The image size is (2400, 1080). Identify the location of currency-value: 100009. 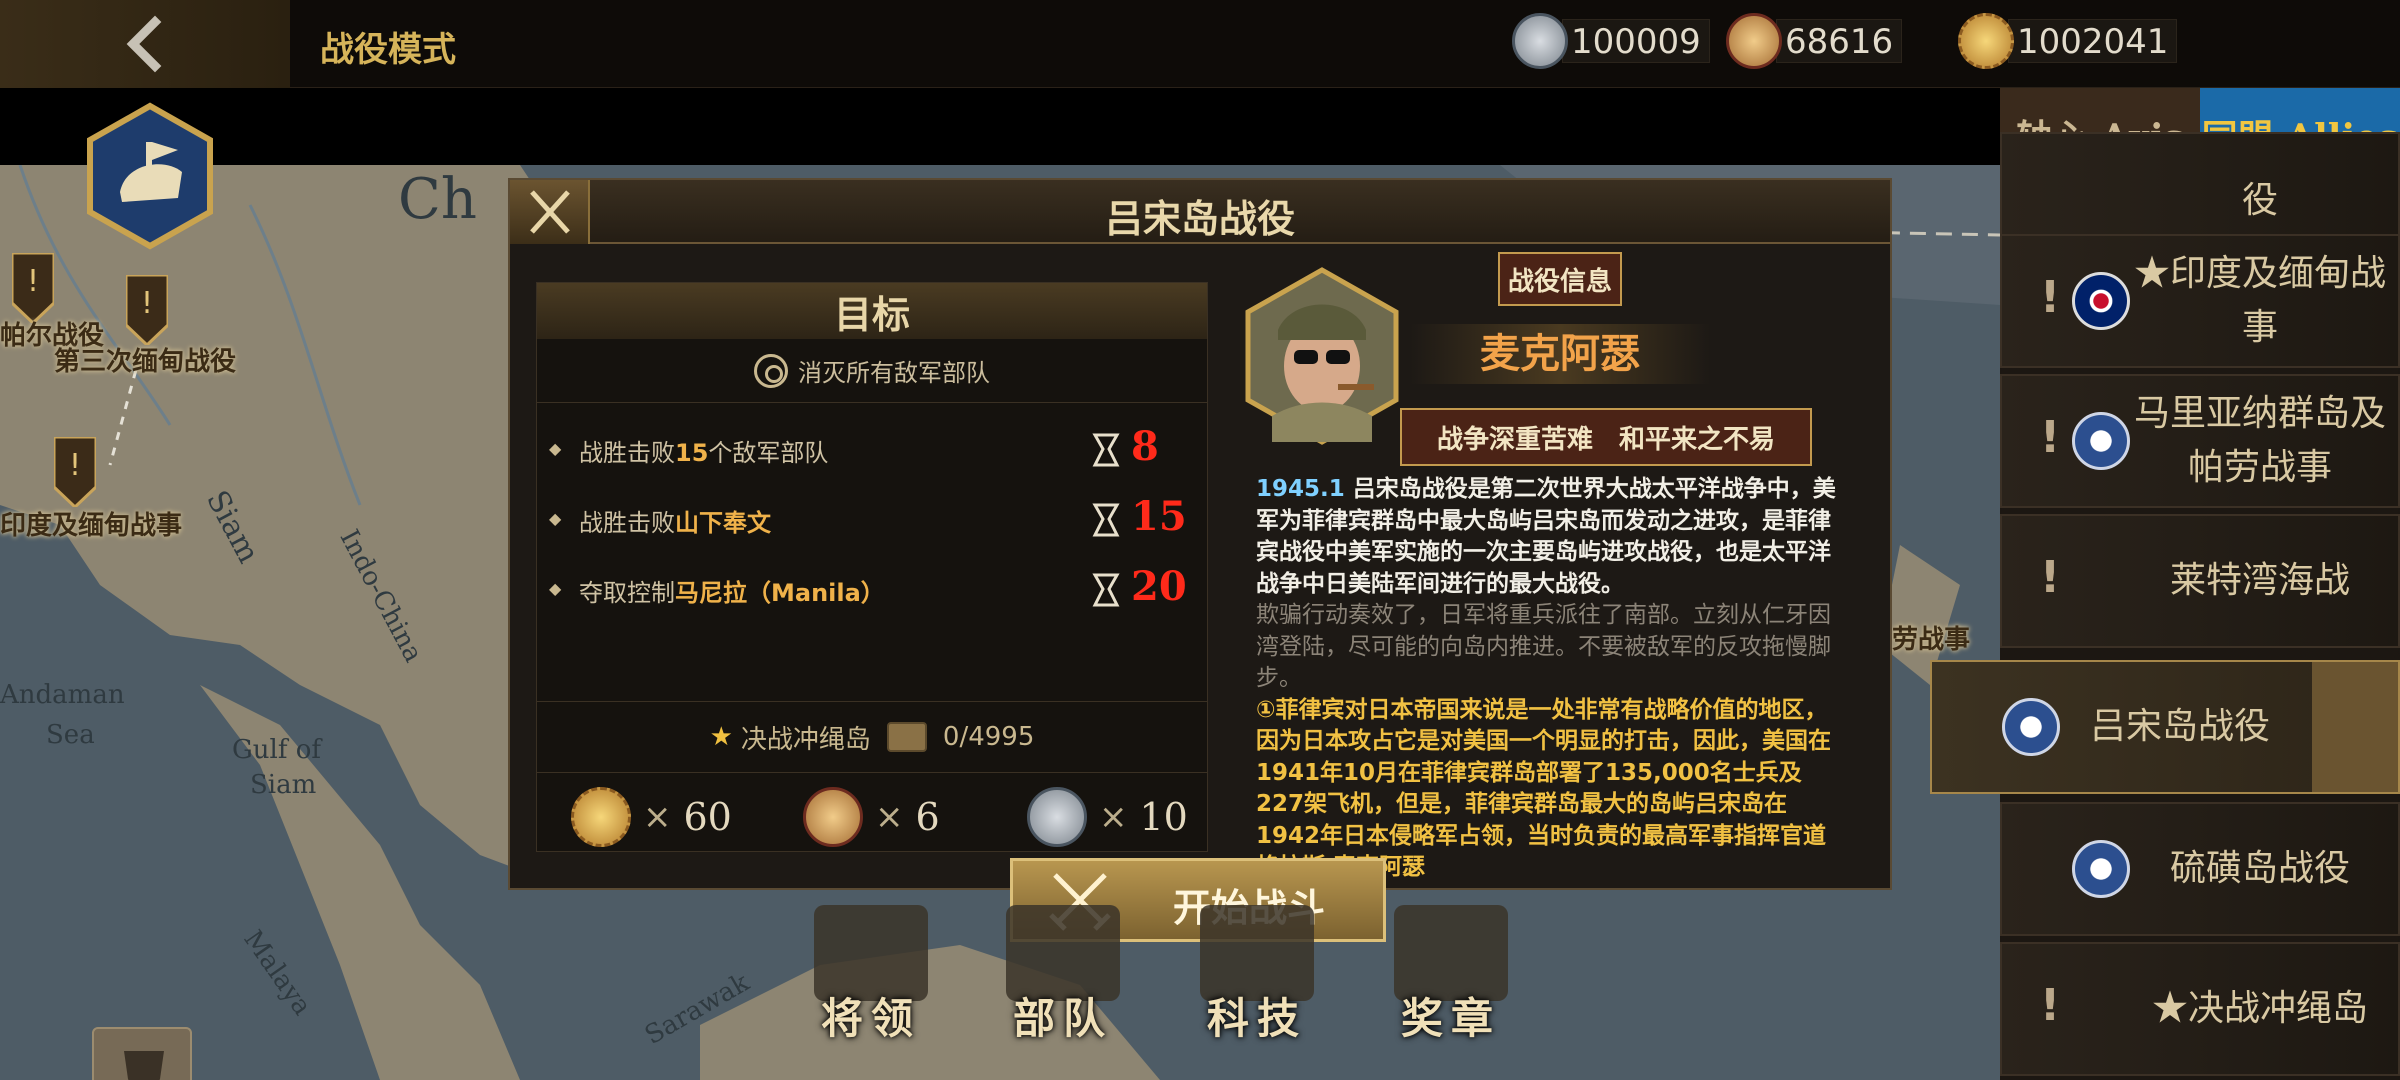
(1636, 41).